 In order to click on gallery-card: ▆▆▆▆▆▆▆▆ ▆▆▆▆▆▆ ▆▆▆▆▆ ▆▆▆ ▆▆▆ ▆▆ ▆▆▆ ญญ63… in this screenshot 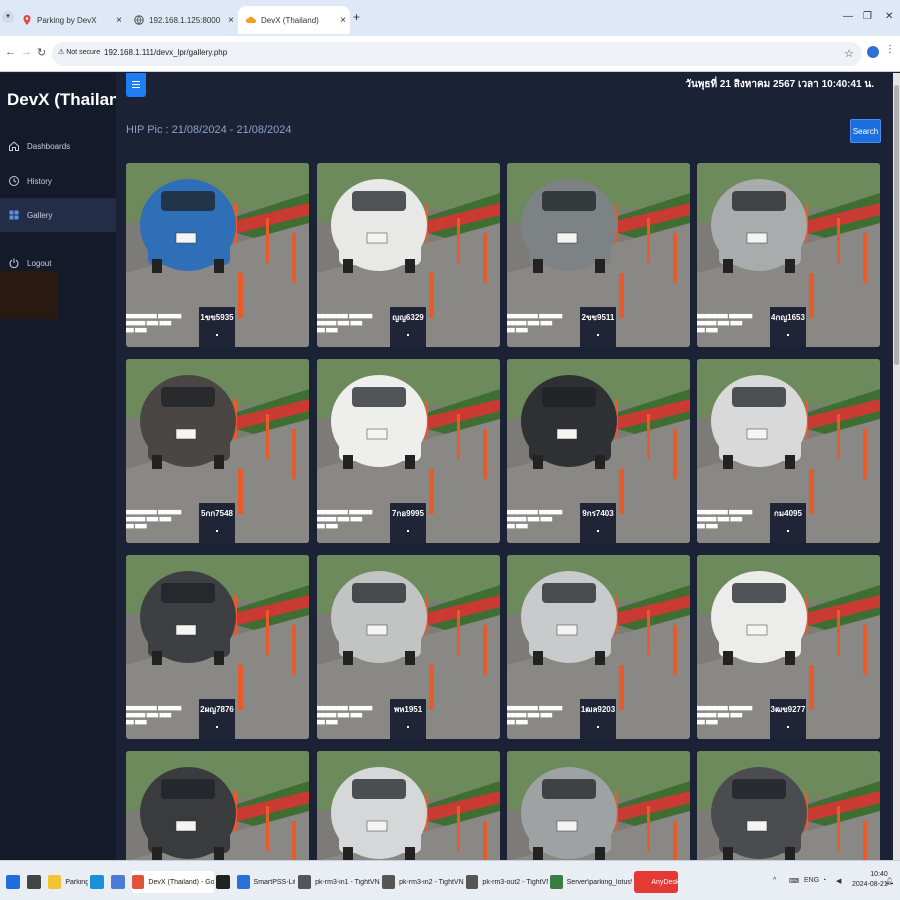, I will do `click(408, 255)`.